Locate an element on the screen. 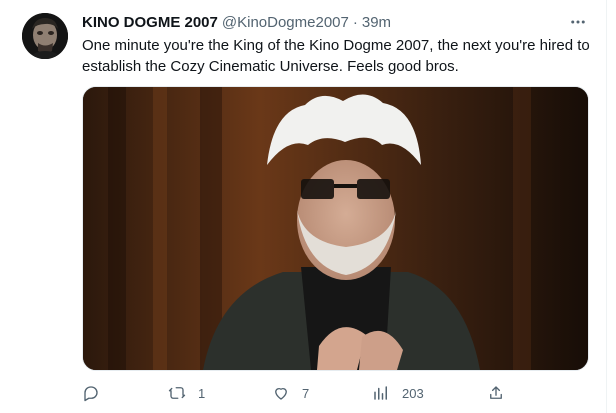 Image resolution: width=616 pixels, height=413 pixels. share-icon is located at coordinates (496, 392).